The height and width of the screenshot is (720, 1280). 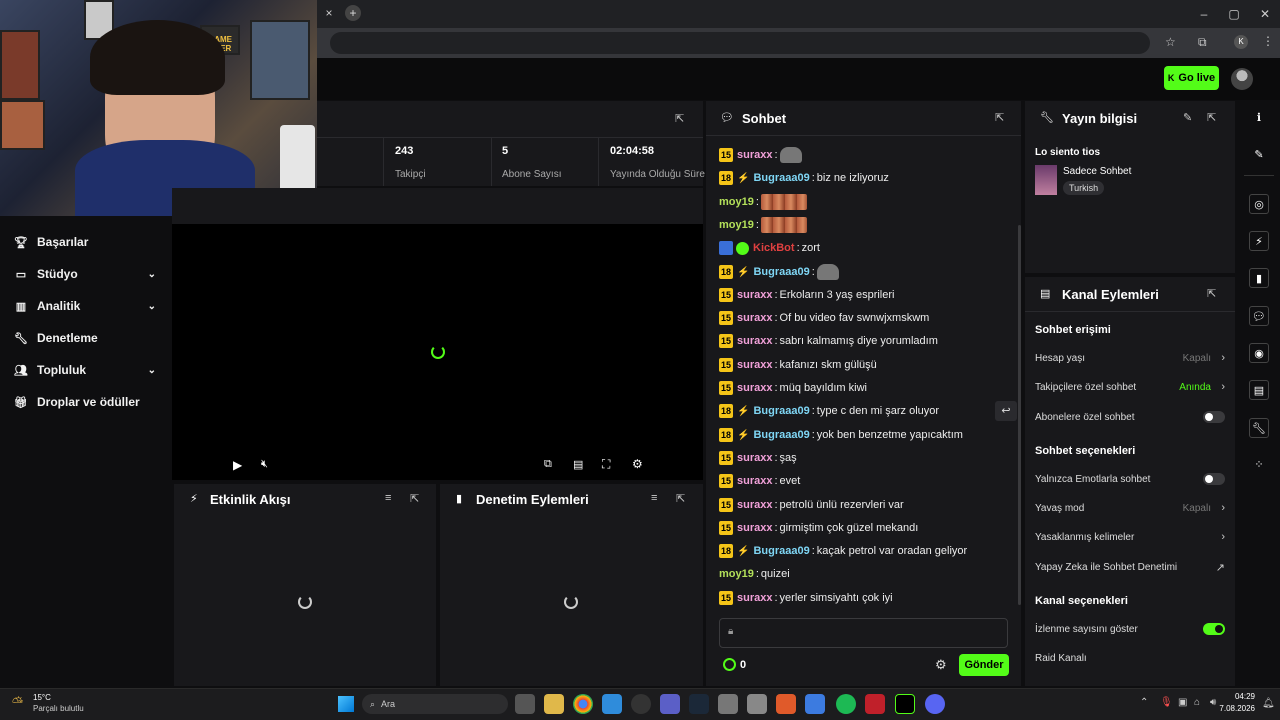 What do you see at coordinates (1268, 703) in the screenshot?
I see `notification-bell-icon: 🔔︎` at bounding box center [1268, 703].